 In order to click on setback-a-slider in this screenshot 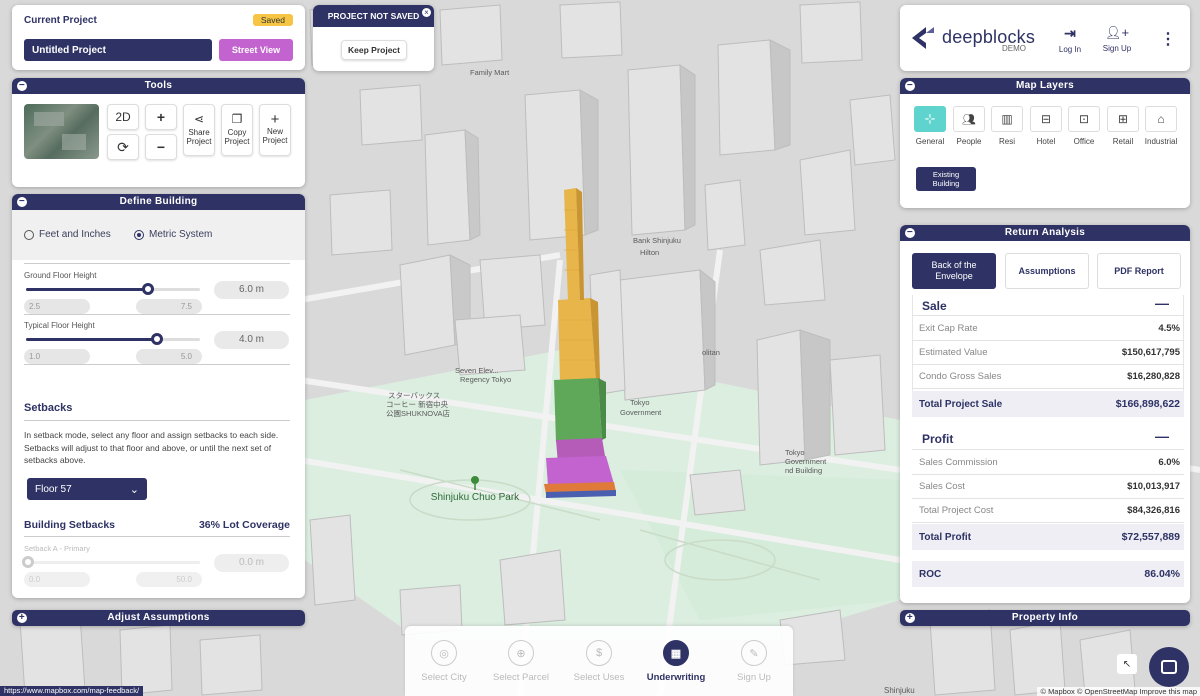, I will do `click(111, 562)`.